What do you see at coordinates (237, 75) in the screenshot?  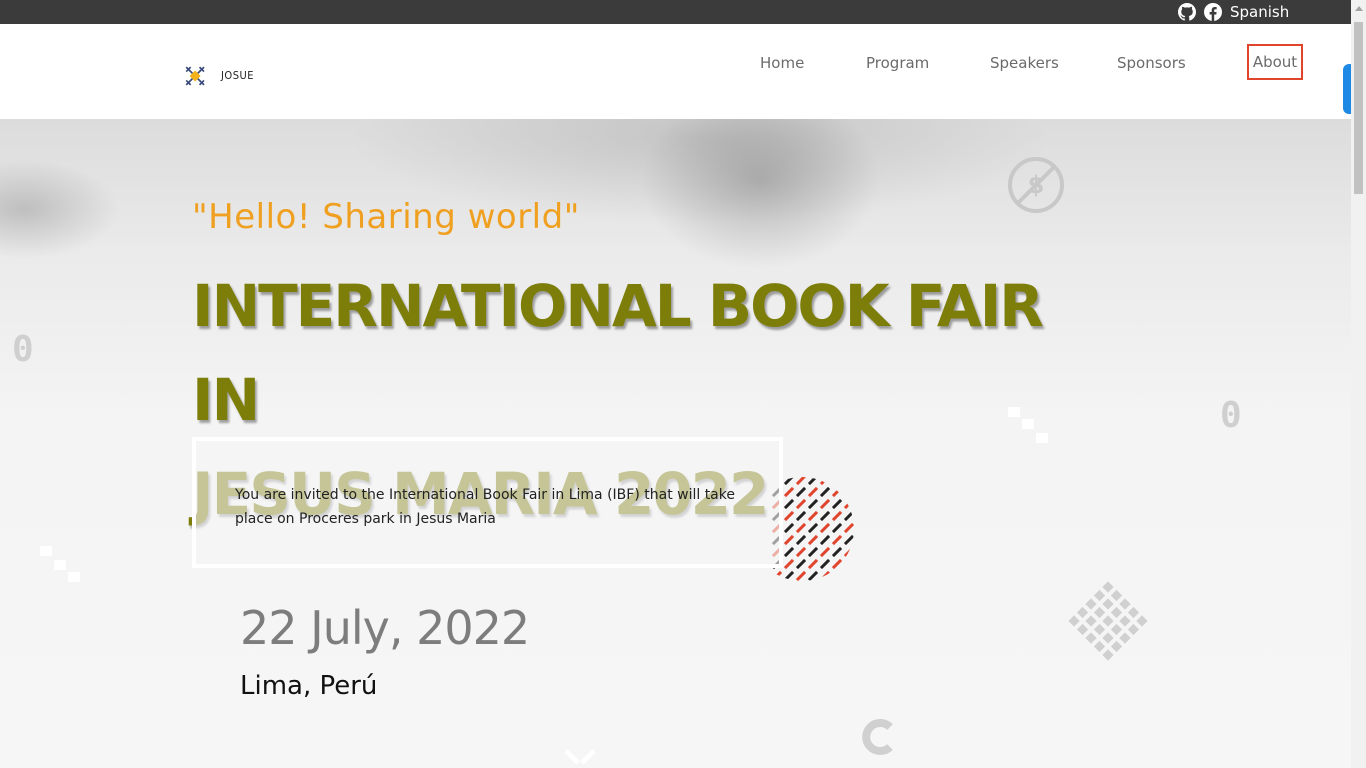 I see `logo-wordmark: JOSUE` at bounding box center [237, 75].